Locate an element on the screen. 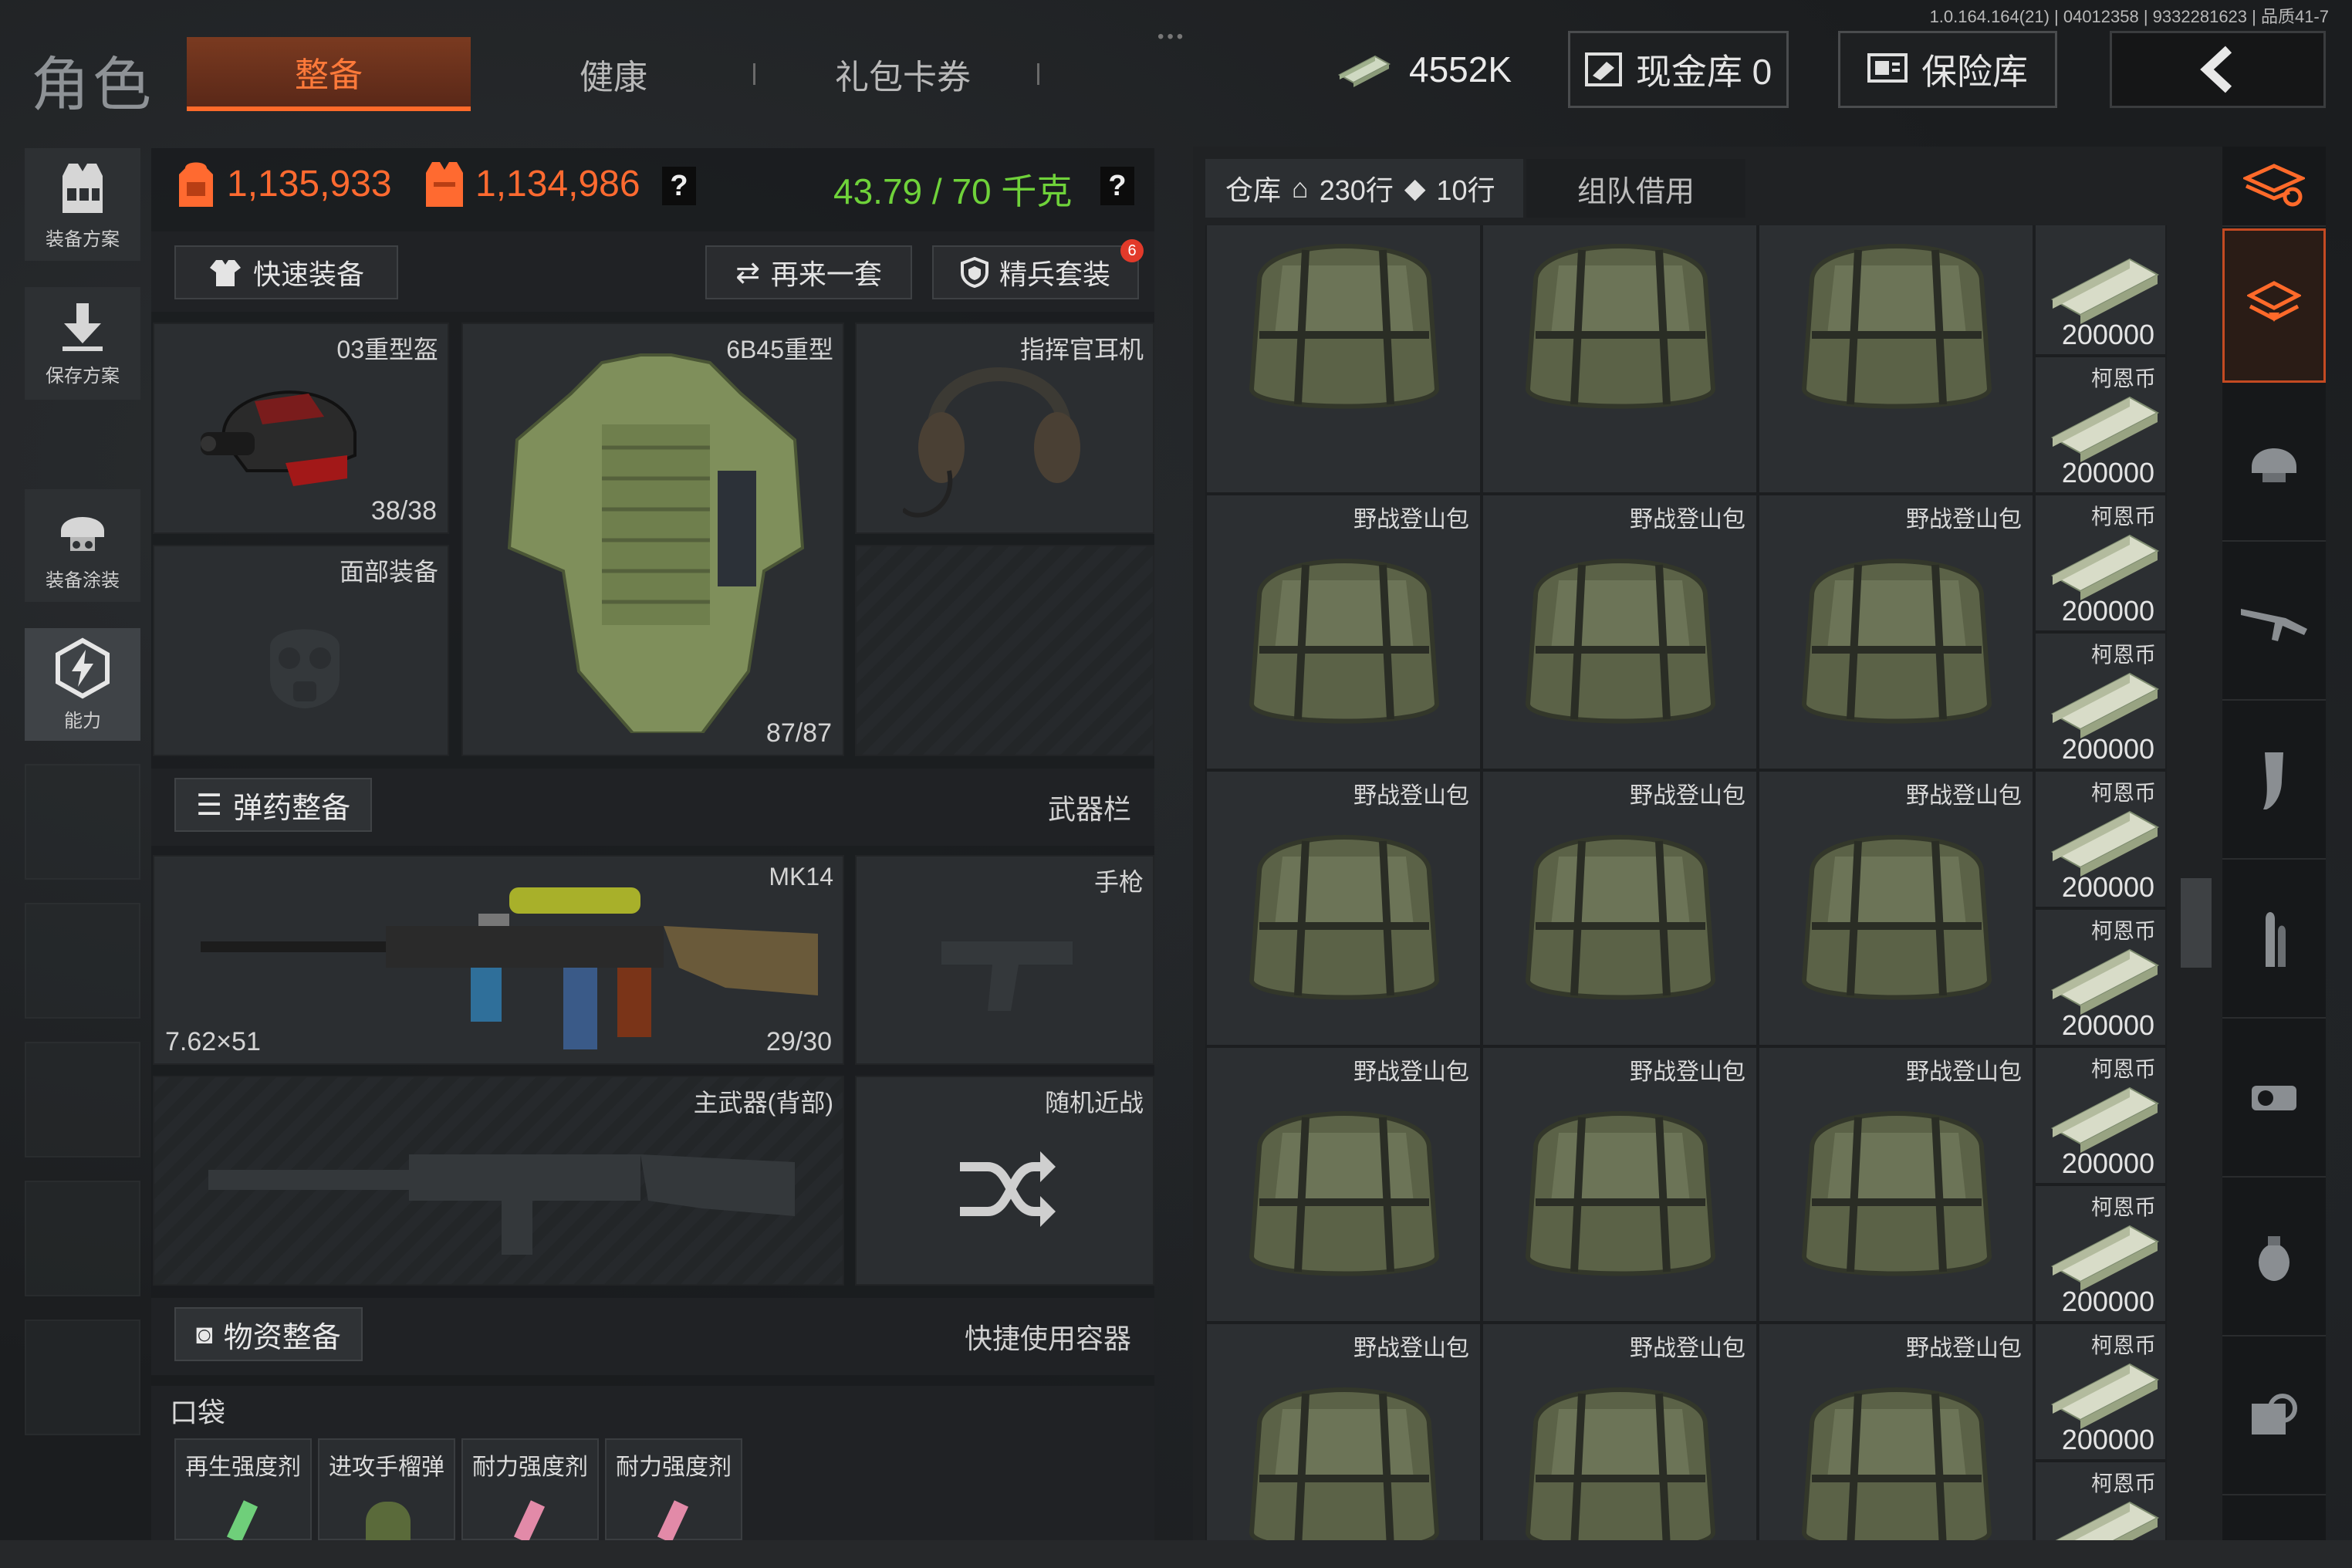 The image size is (2352, 1568). value-help-button: ? is located at coordinates (679, 186).